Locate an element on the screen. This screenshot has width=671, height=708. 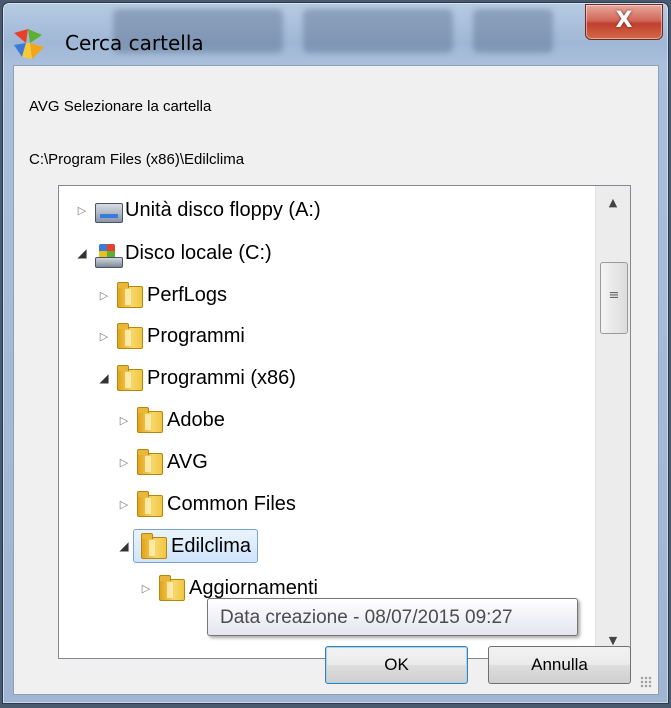
tree-item-label: Programmi (x86) is located at coordinates (221, 377).